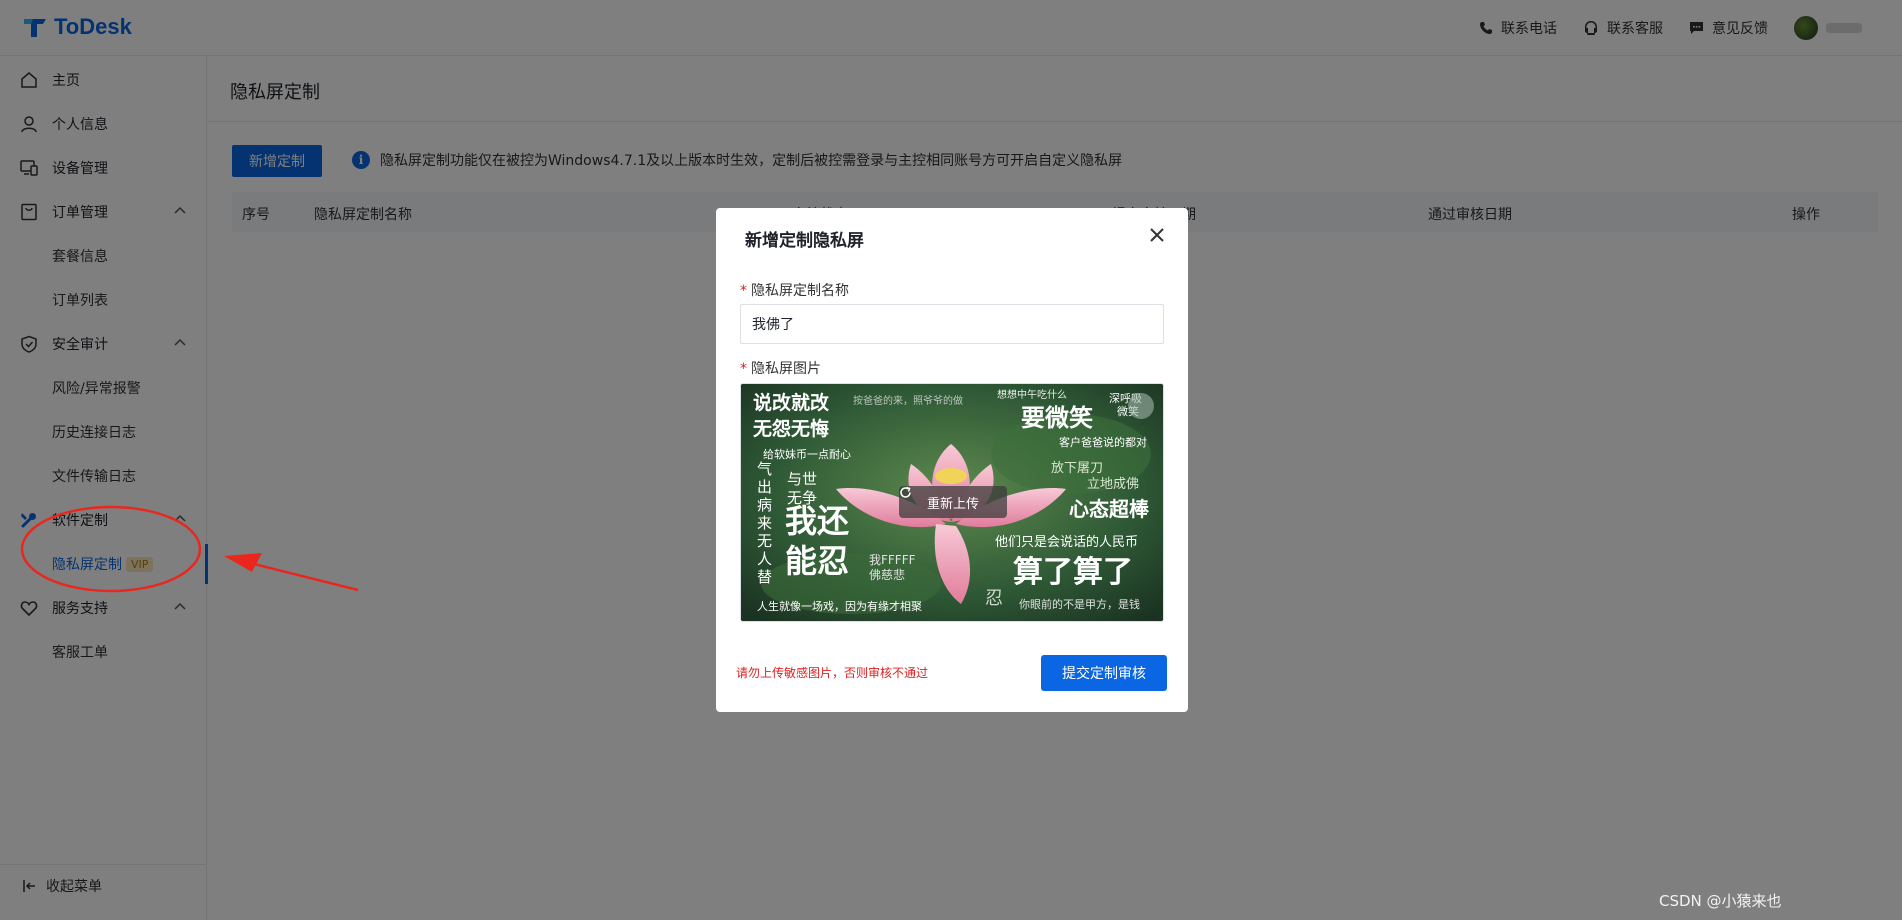 The image size is (1902, 920). Describe the element at coordinates (1066, 542) in the screenshot. I see `image-text: 他们只是会说话的人民币` at that location.